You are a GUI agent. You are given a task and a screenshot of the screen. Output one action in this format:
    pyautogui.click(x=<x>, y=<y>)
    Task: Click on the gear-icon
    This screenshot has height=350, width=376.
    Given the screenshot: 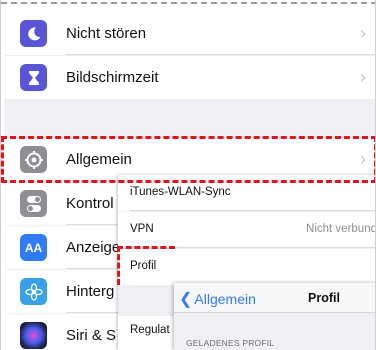 What is the action you would take?
    pyautogui.click(x=33, y=159)
    